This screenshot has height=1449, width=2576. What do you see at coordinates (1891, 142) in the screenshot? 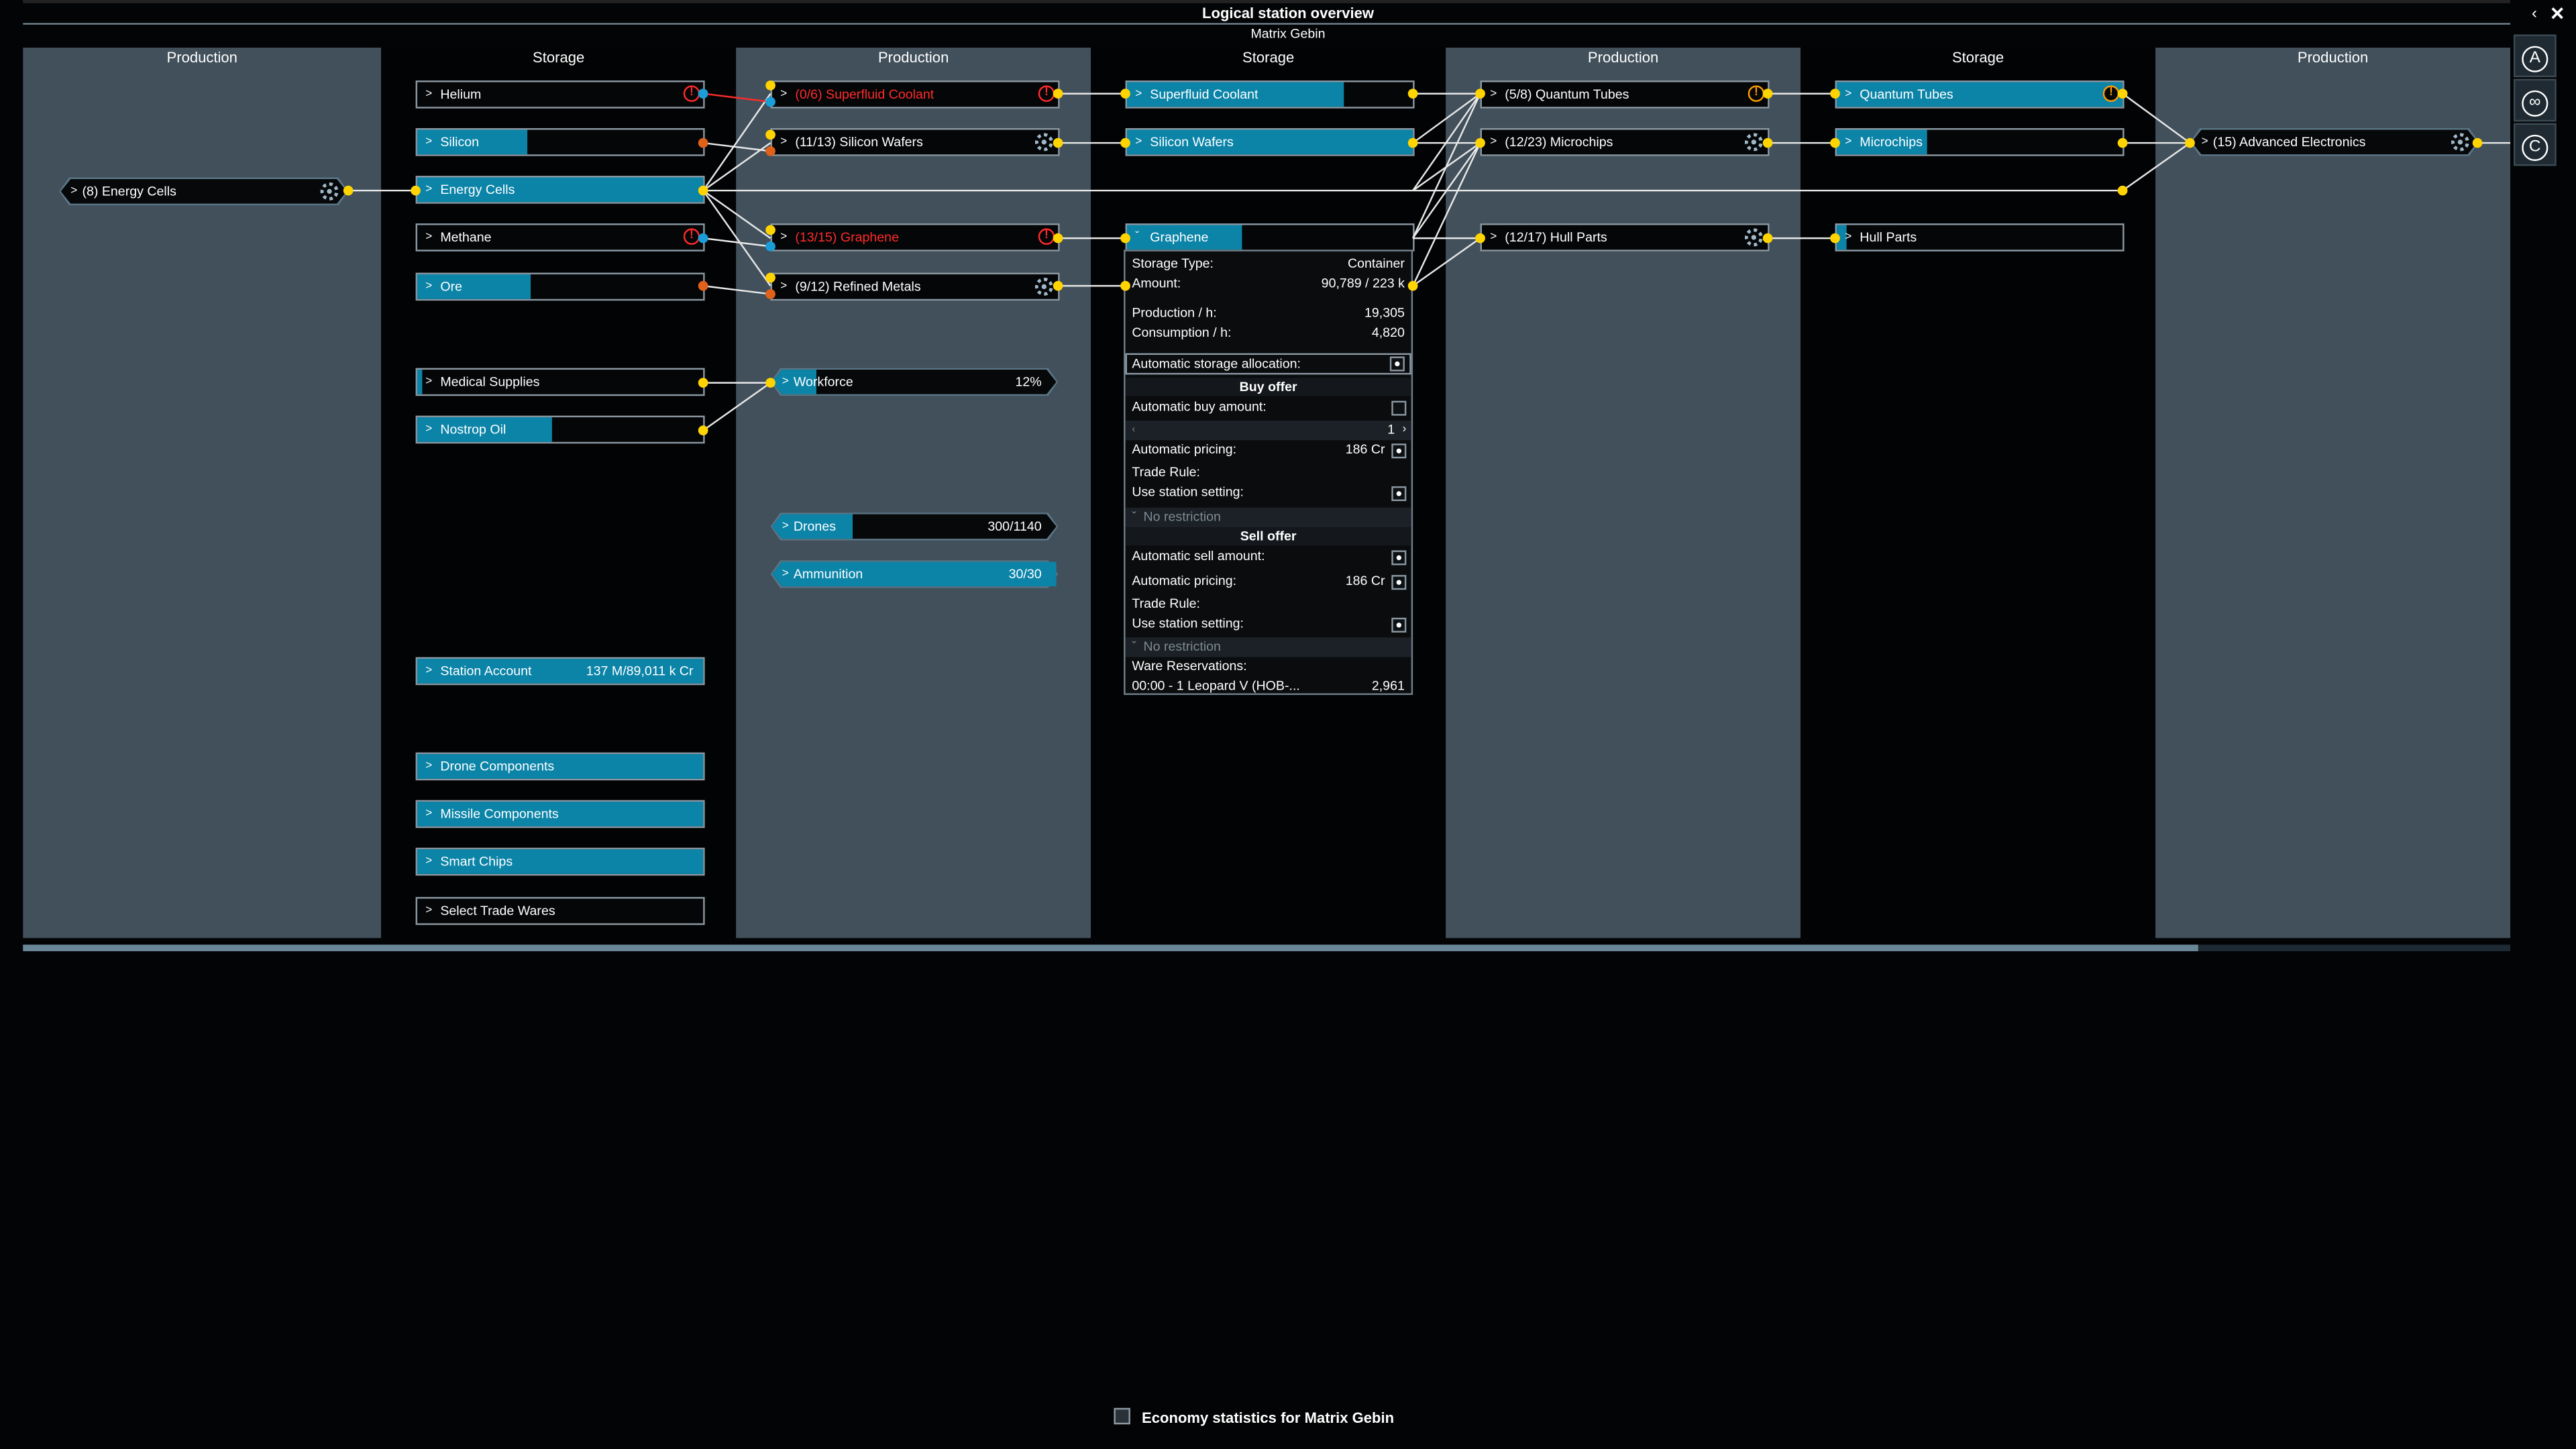
I see `ware-label: Microchips` at bounding box center [1891, 142].